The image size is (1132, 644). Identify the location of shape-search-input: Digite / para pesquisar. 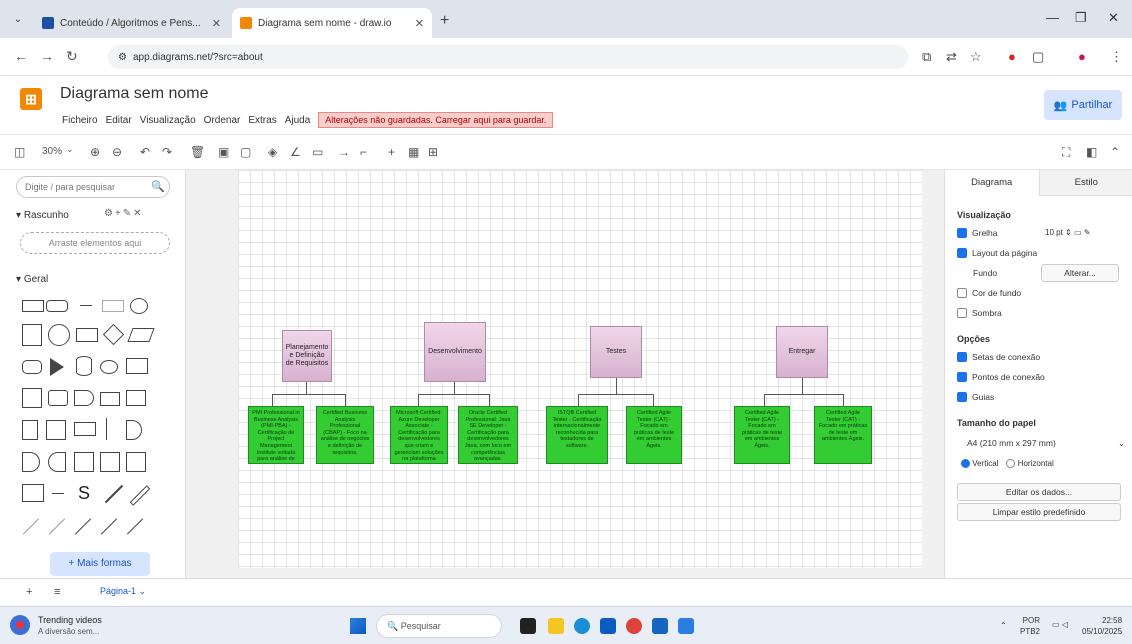
(93, 187).